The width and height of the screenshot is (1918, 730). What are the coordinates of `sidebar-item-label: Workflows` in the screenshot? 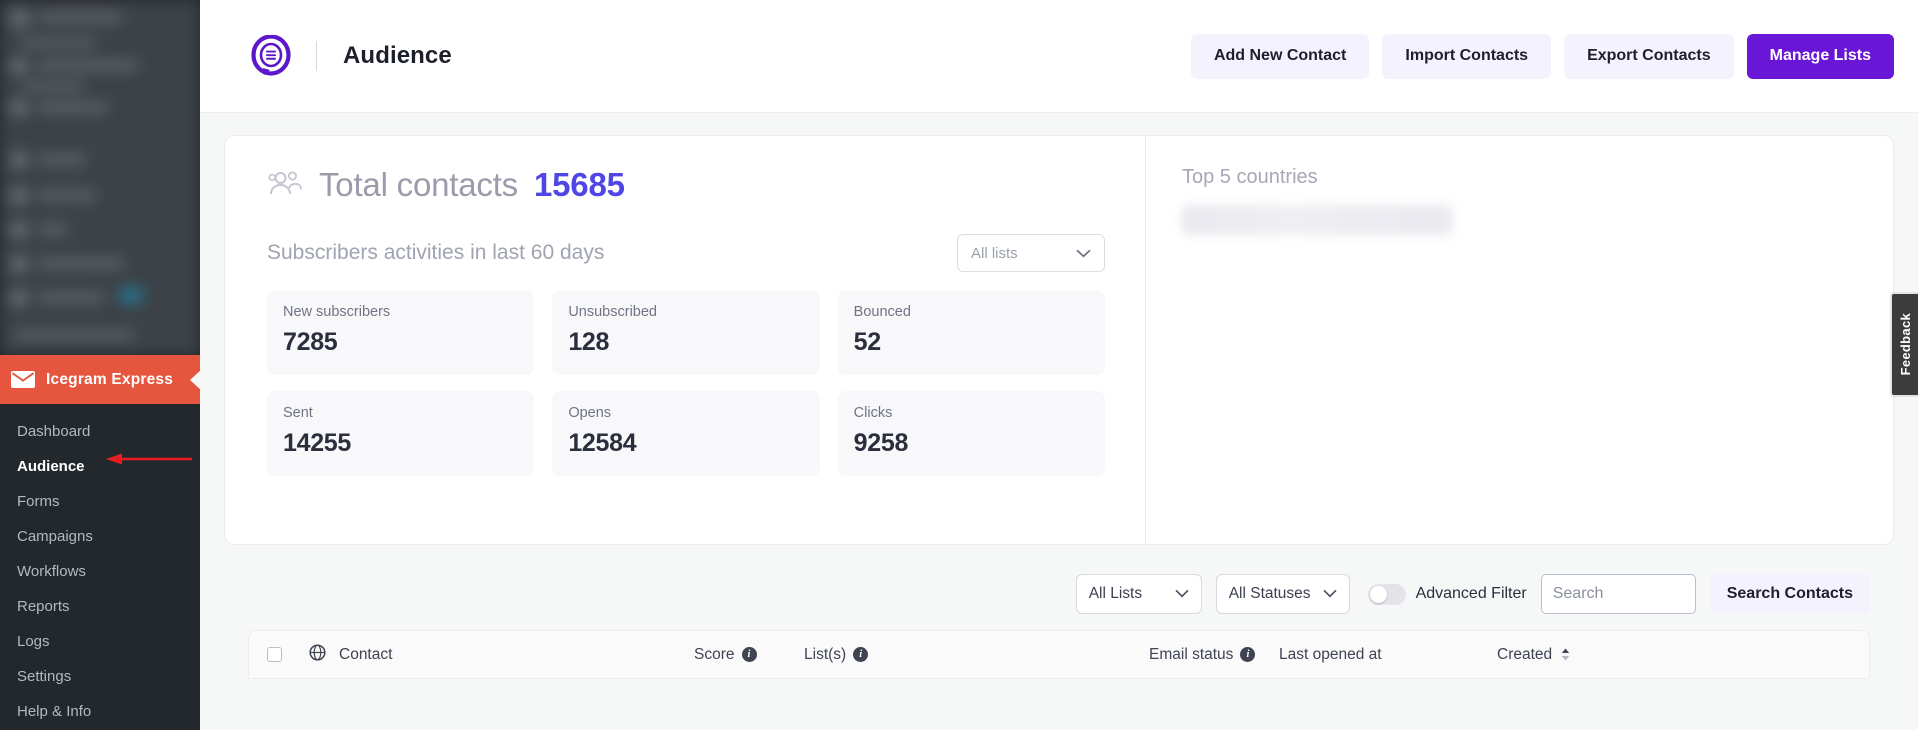 It's located at (51, 571).